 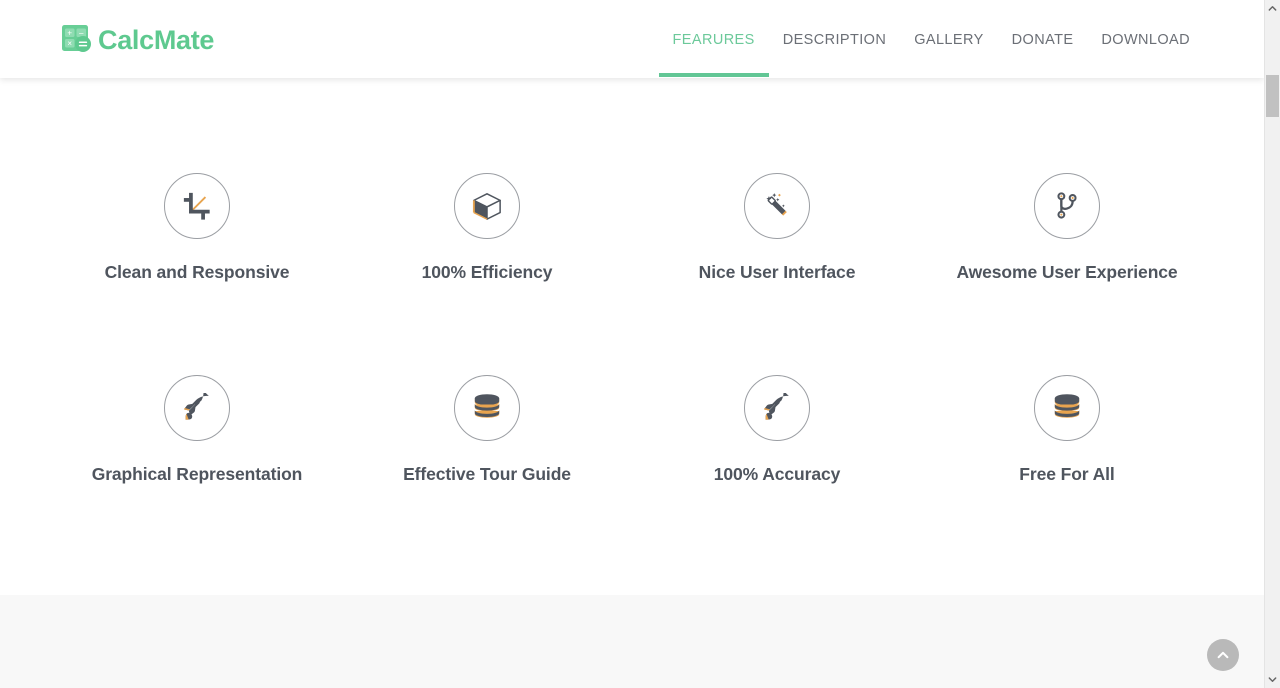 I want to click on feature-card: Free For All, so click(x=1067, y=430).